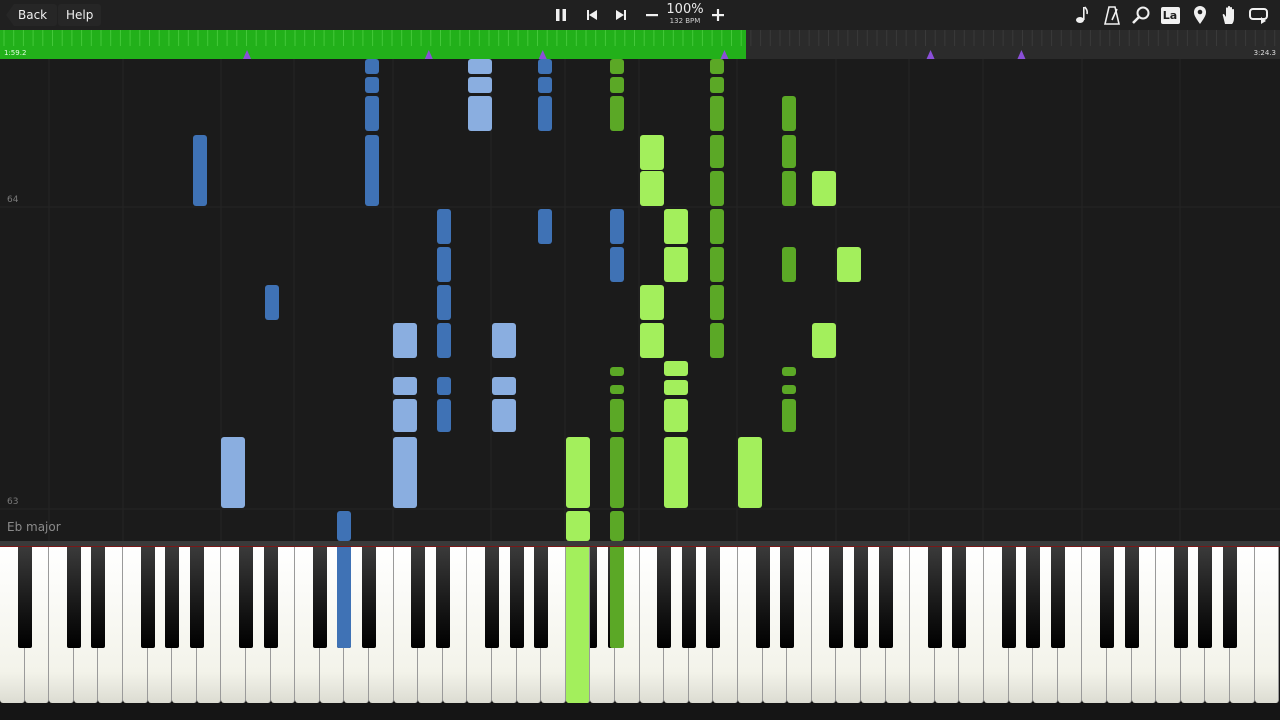  What do you see at coordinates (1082, 15) in the screenshot?
I see `note-icon` at bounding box center [1082, 15].